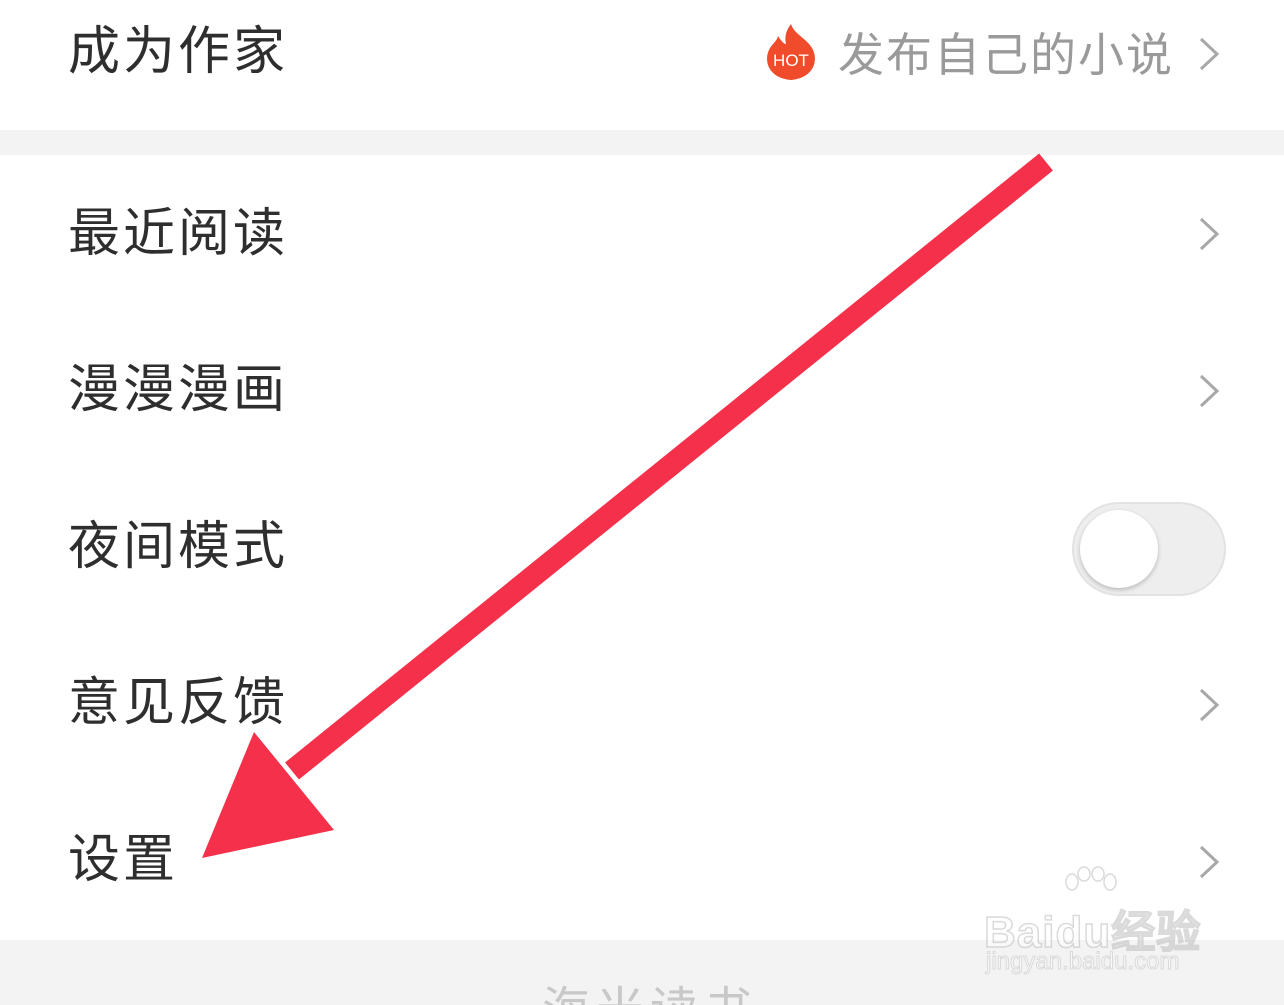  What do you see at coordinates (1119, 549) in the screenshot?
I see `toggle-knob` at bounding box center [1119, 549].